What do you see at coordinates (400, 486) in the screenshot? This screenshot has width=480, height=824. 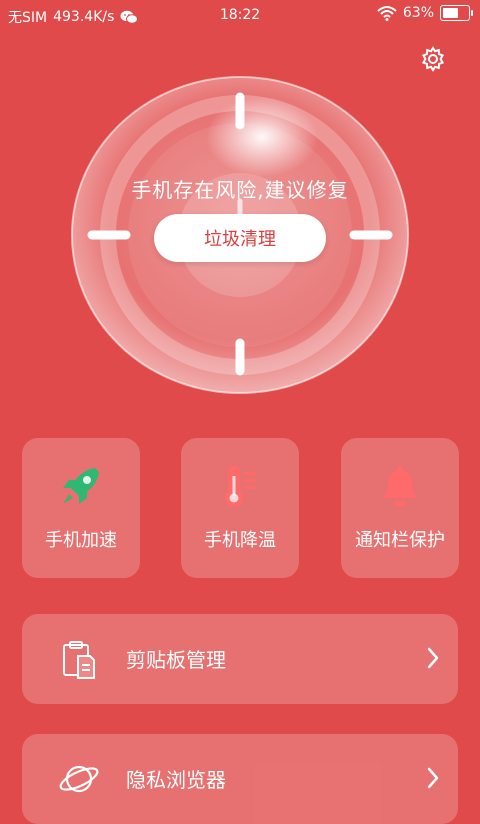 I see `bell-icon` at bounding box center [400, 486].